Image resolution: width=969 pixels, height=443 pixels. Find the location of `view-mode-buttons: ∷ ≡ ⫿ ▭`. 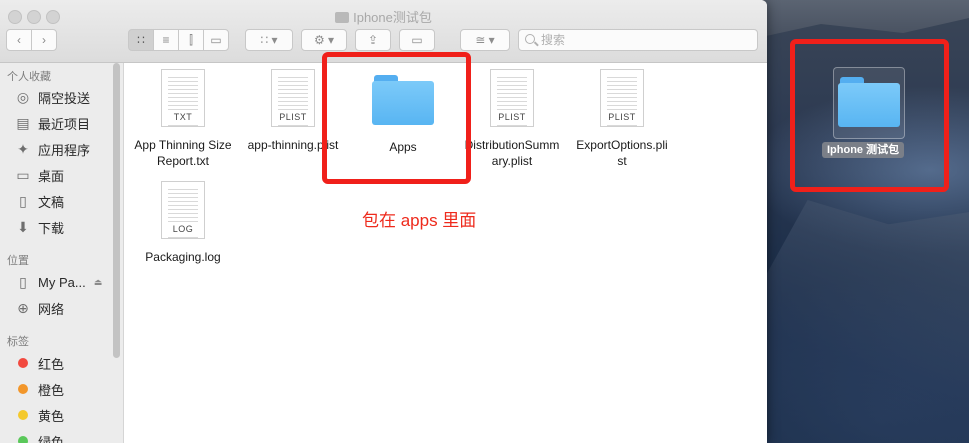

view-mode-buttons: ∷ ≡ ⫿ ▭ is located at coordinates (178, 40).